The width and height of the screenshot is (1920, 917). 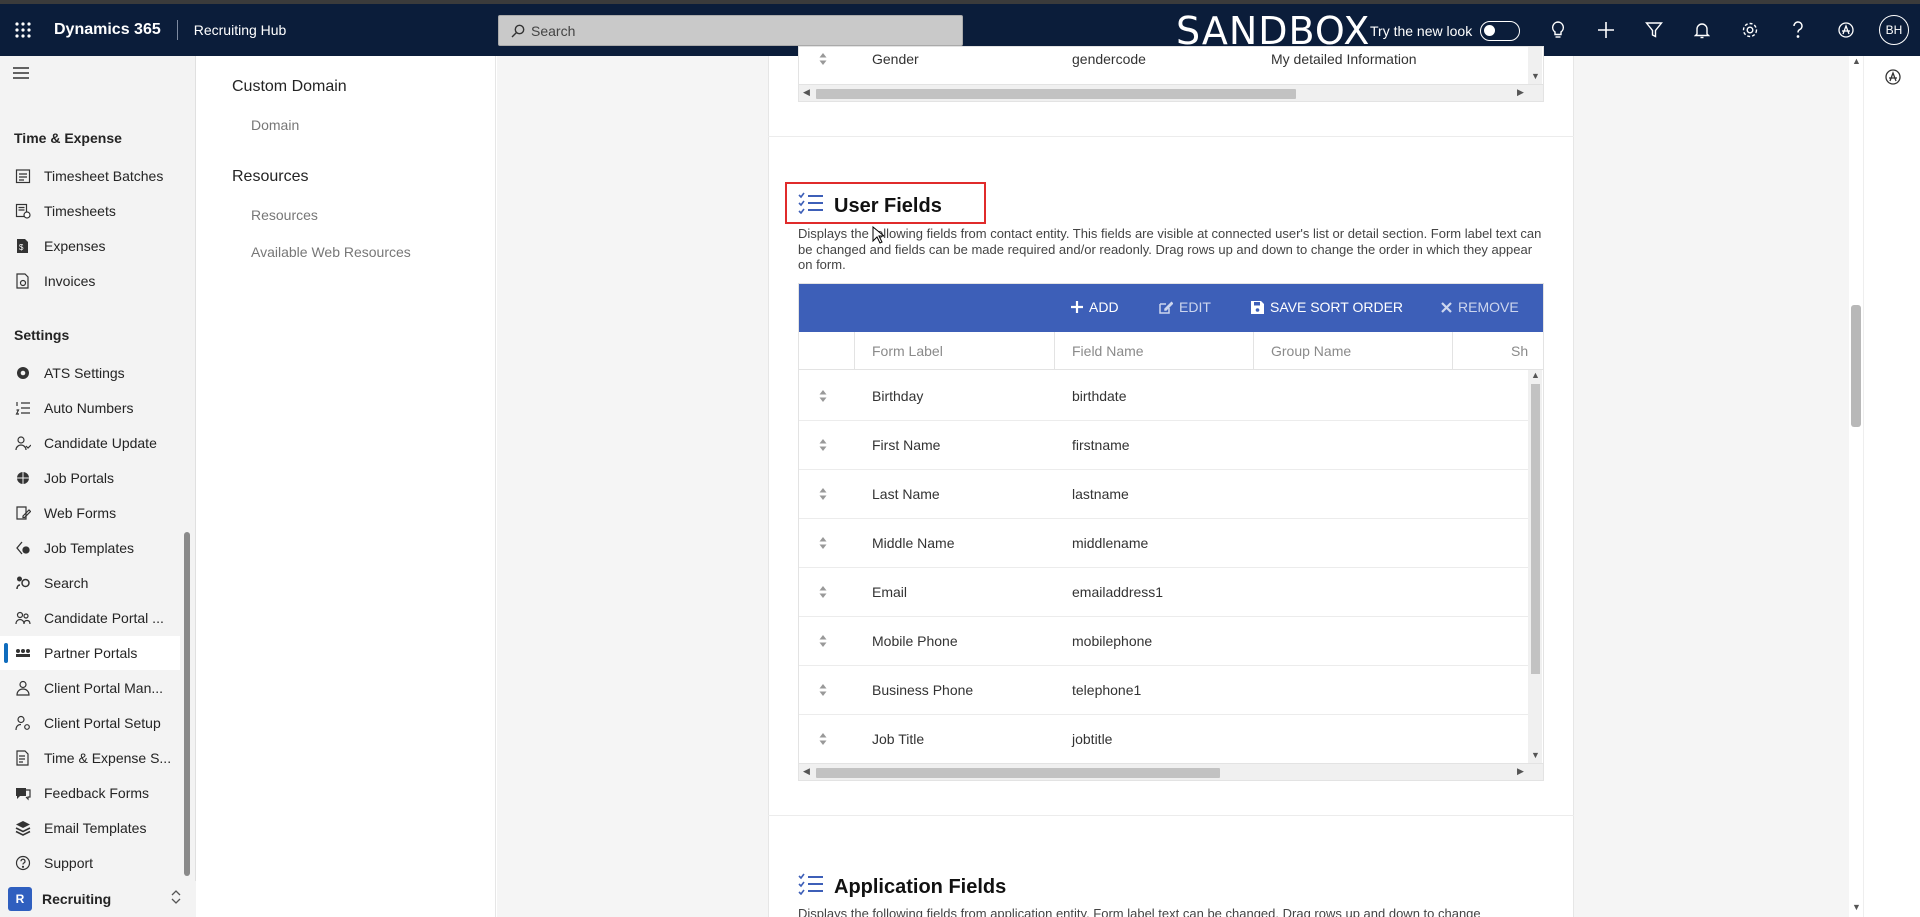 What do you see at coordinates (1535, 66) in the screenshot?
I see `grid-vertical-scrollbar: ▼` at bounding box center [1535, 66].